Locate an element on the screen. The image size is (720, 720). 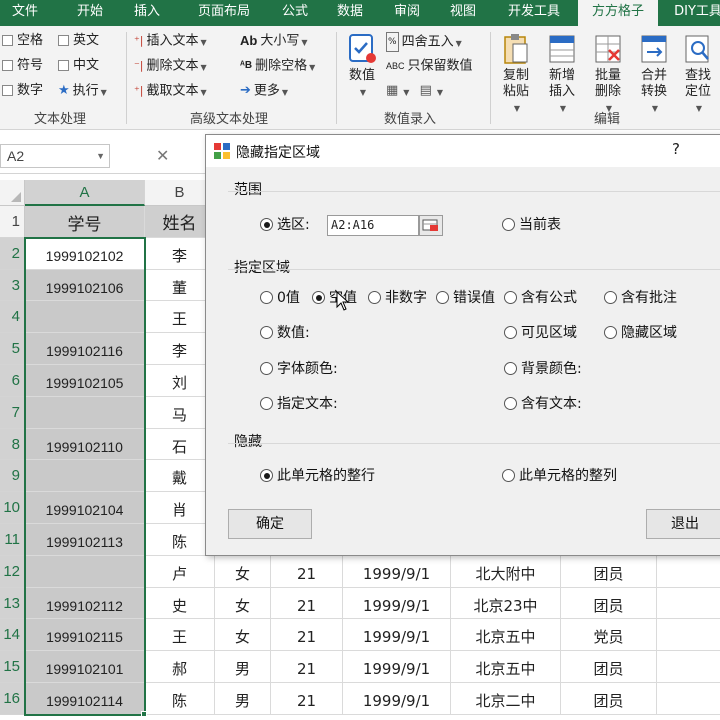
exit-button: 退出 is located at coordinates (683, 524).